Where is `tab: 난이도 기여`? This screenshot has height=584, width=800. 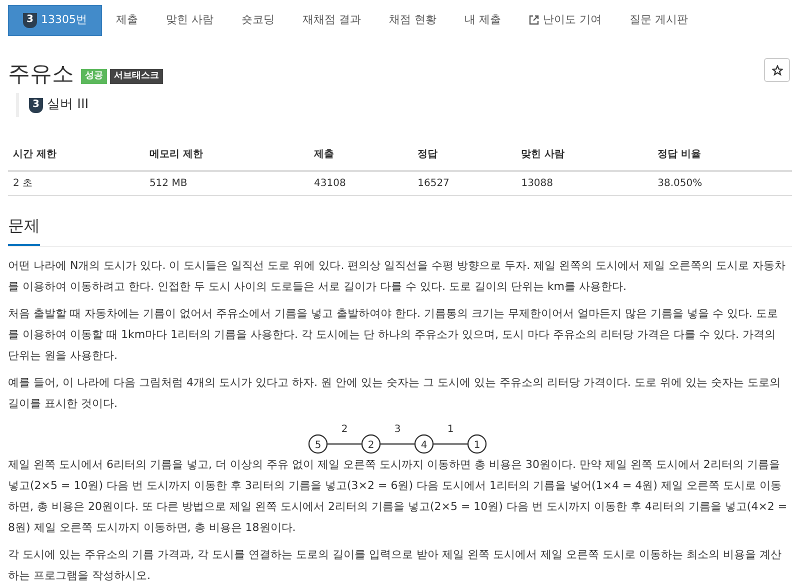
tab: 난이도 기여 is located at coordinates (565, 20).